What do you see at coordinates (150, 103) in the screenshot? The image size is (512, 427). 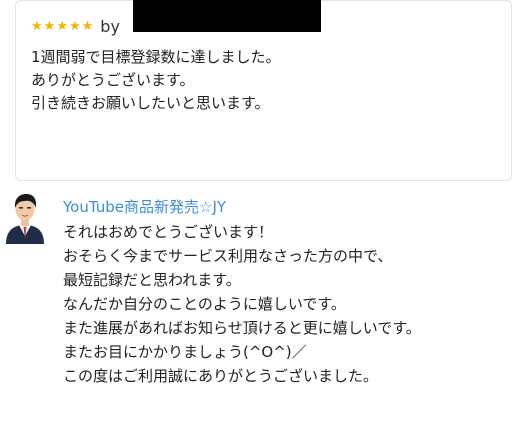 I see `review-text-line: 引き続きお願いしたいと思います。` at bounding box center [150, 103].